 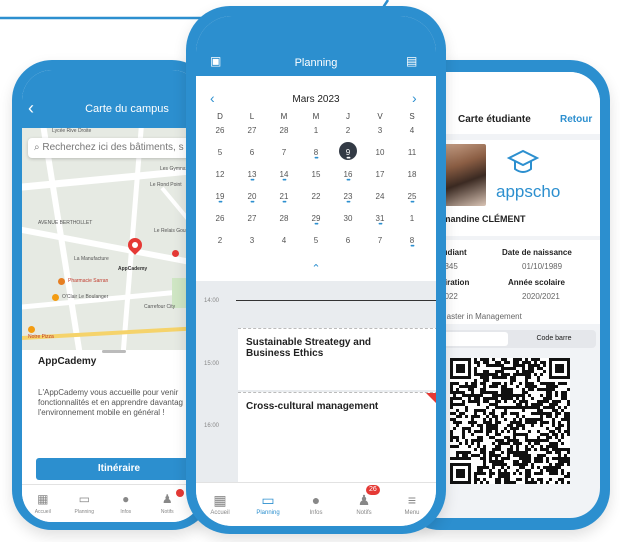 What do you see at coordinates (160, 307) in the screenshot?
I see `map-label: Carrefour City` at bounding box center [160, 307].